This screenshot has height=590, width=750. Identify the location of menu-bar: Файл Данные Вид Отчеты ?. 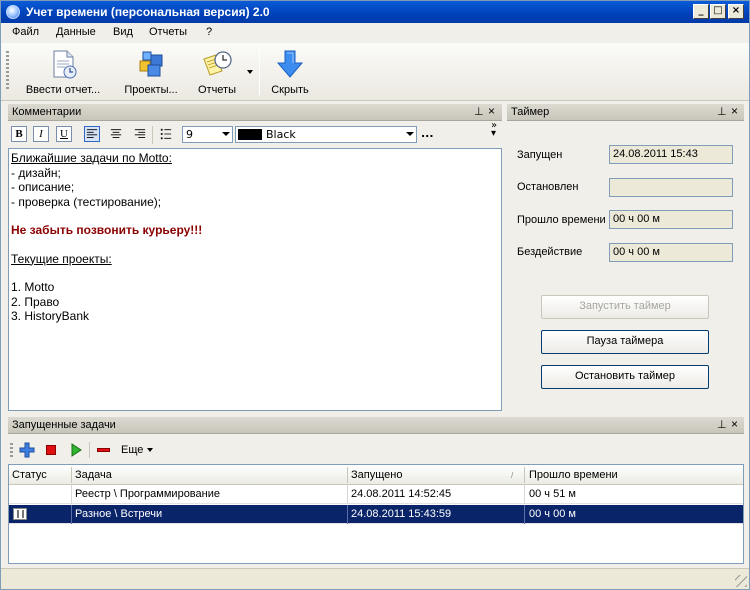
(375, 33).